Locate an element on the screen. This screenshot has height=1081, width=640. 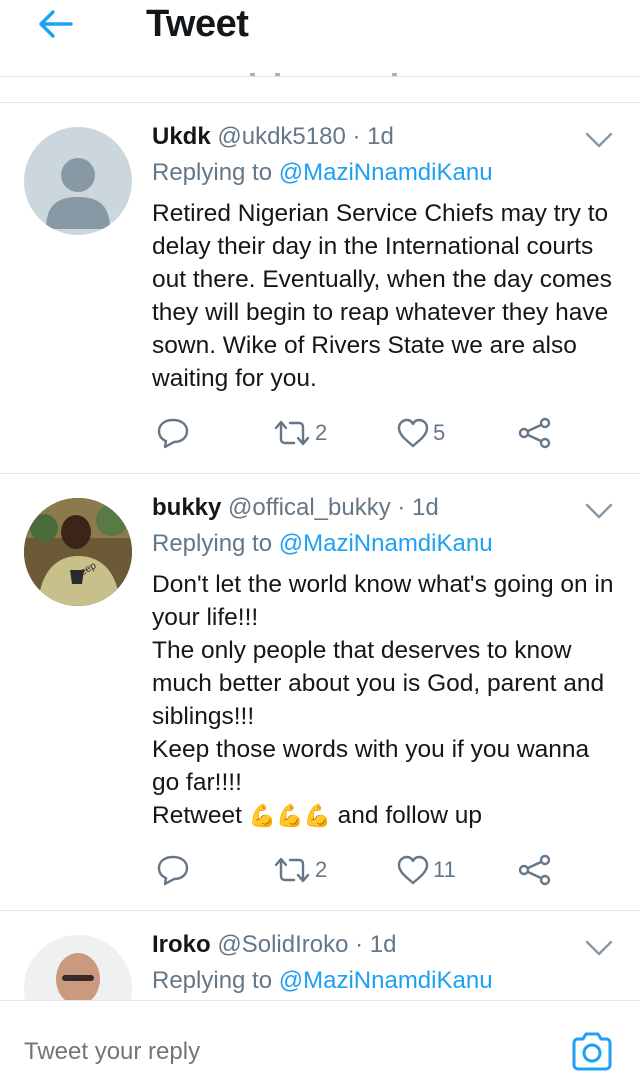
user-handle: @offical_bukky is located at coordinates (309, 507).